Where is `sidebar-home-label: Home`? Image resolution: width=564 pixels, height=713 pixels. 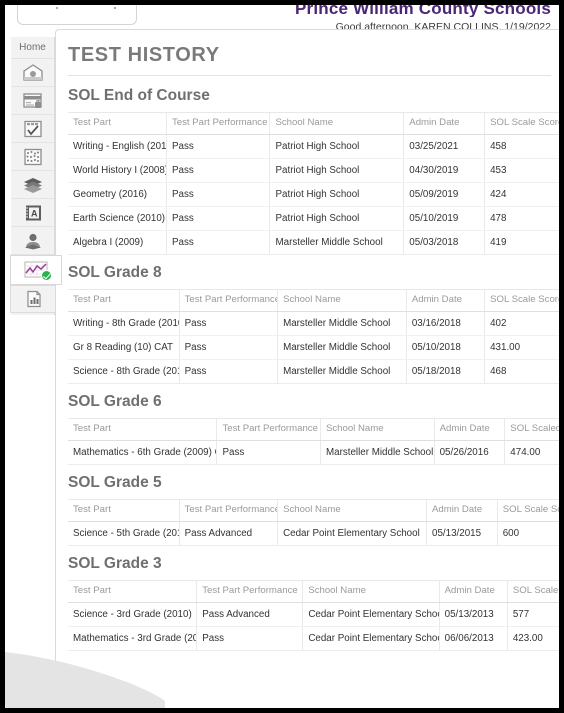 sidebar-home-label: Home is located at coordinates (32, 48).